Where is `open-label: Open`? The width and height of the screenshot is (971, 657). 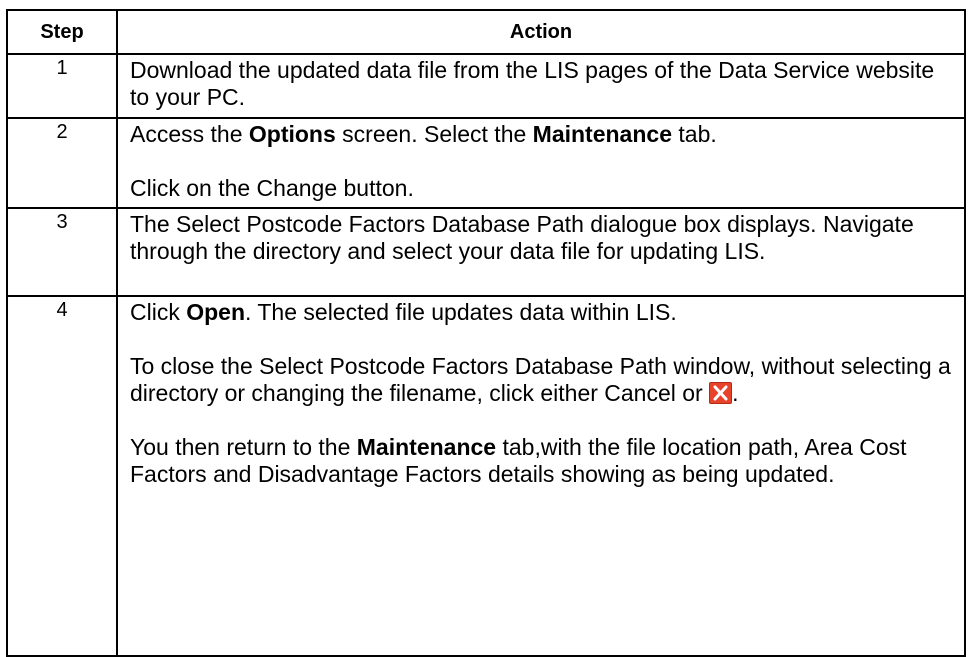 open-label: Open is located at coordinates (216, 312).